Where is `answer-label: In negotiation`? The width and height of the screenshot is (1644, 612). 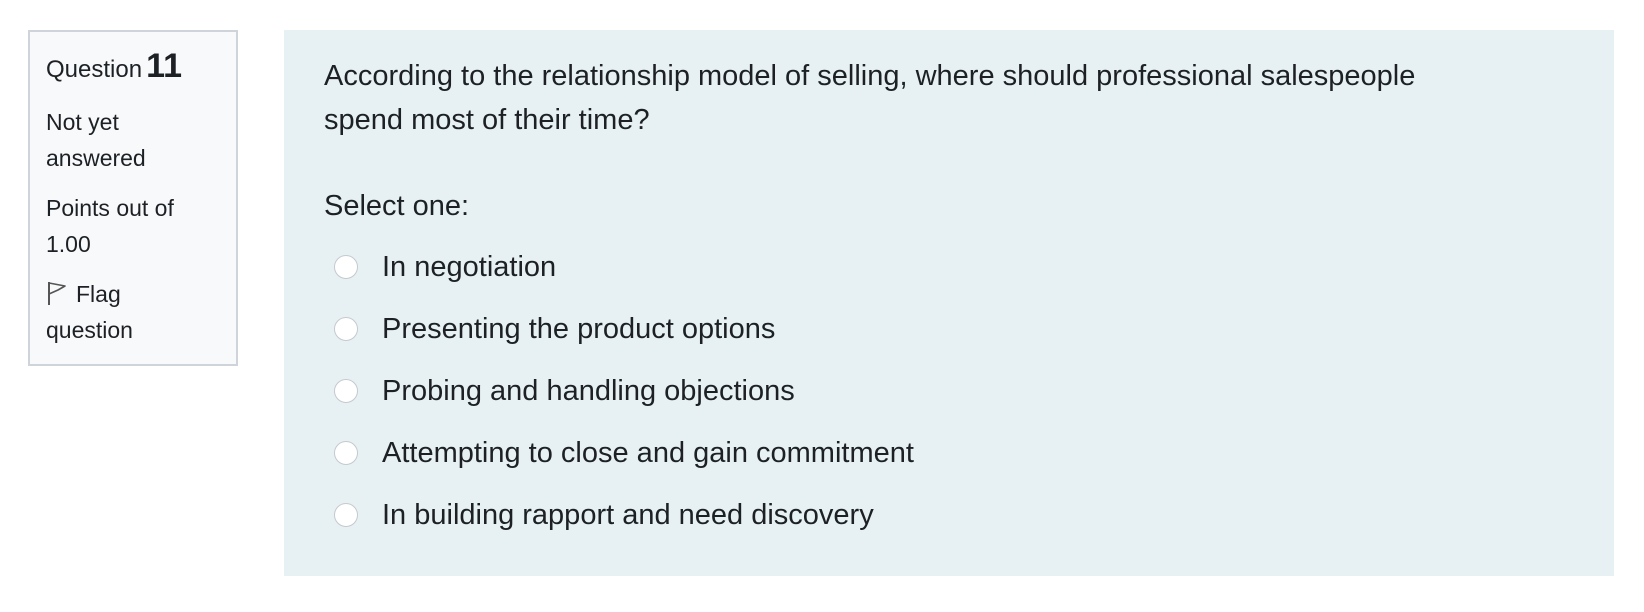
answer-label: In negotiation is located at coordinates (469, 267).